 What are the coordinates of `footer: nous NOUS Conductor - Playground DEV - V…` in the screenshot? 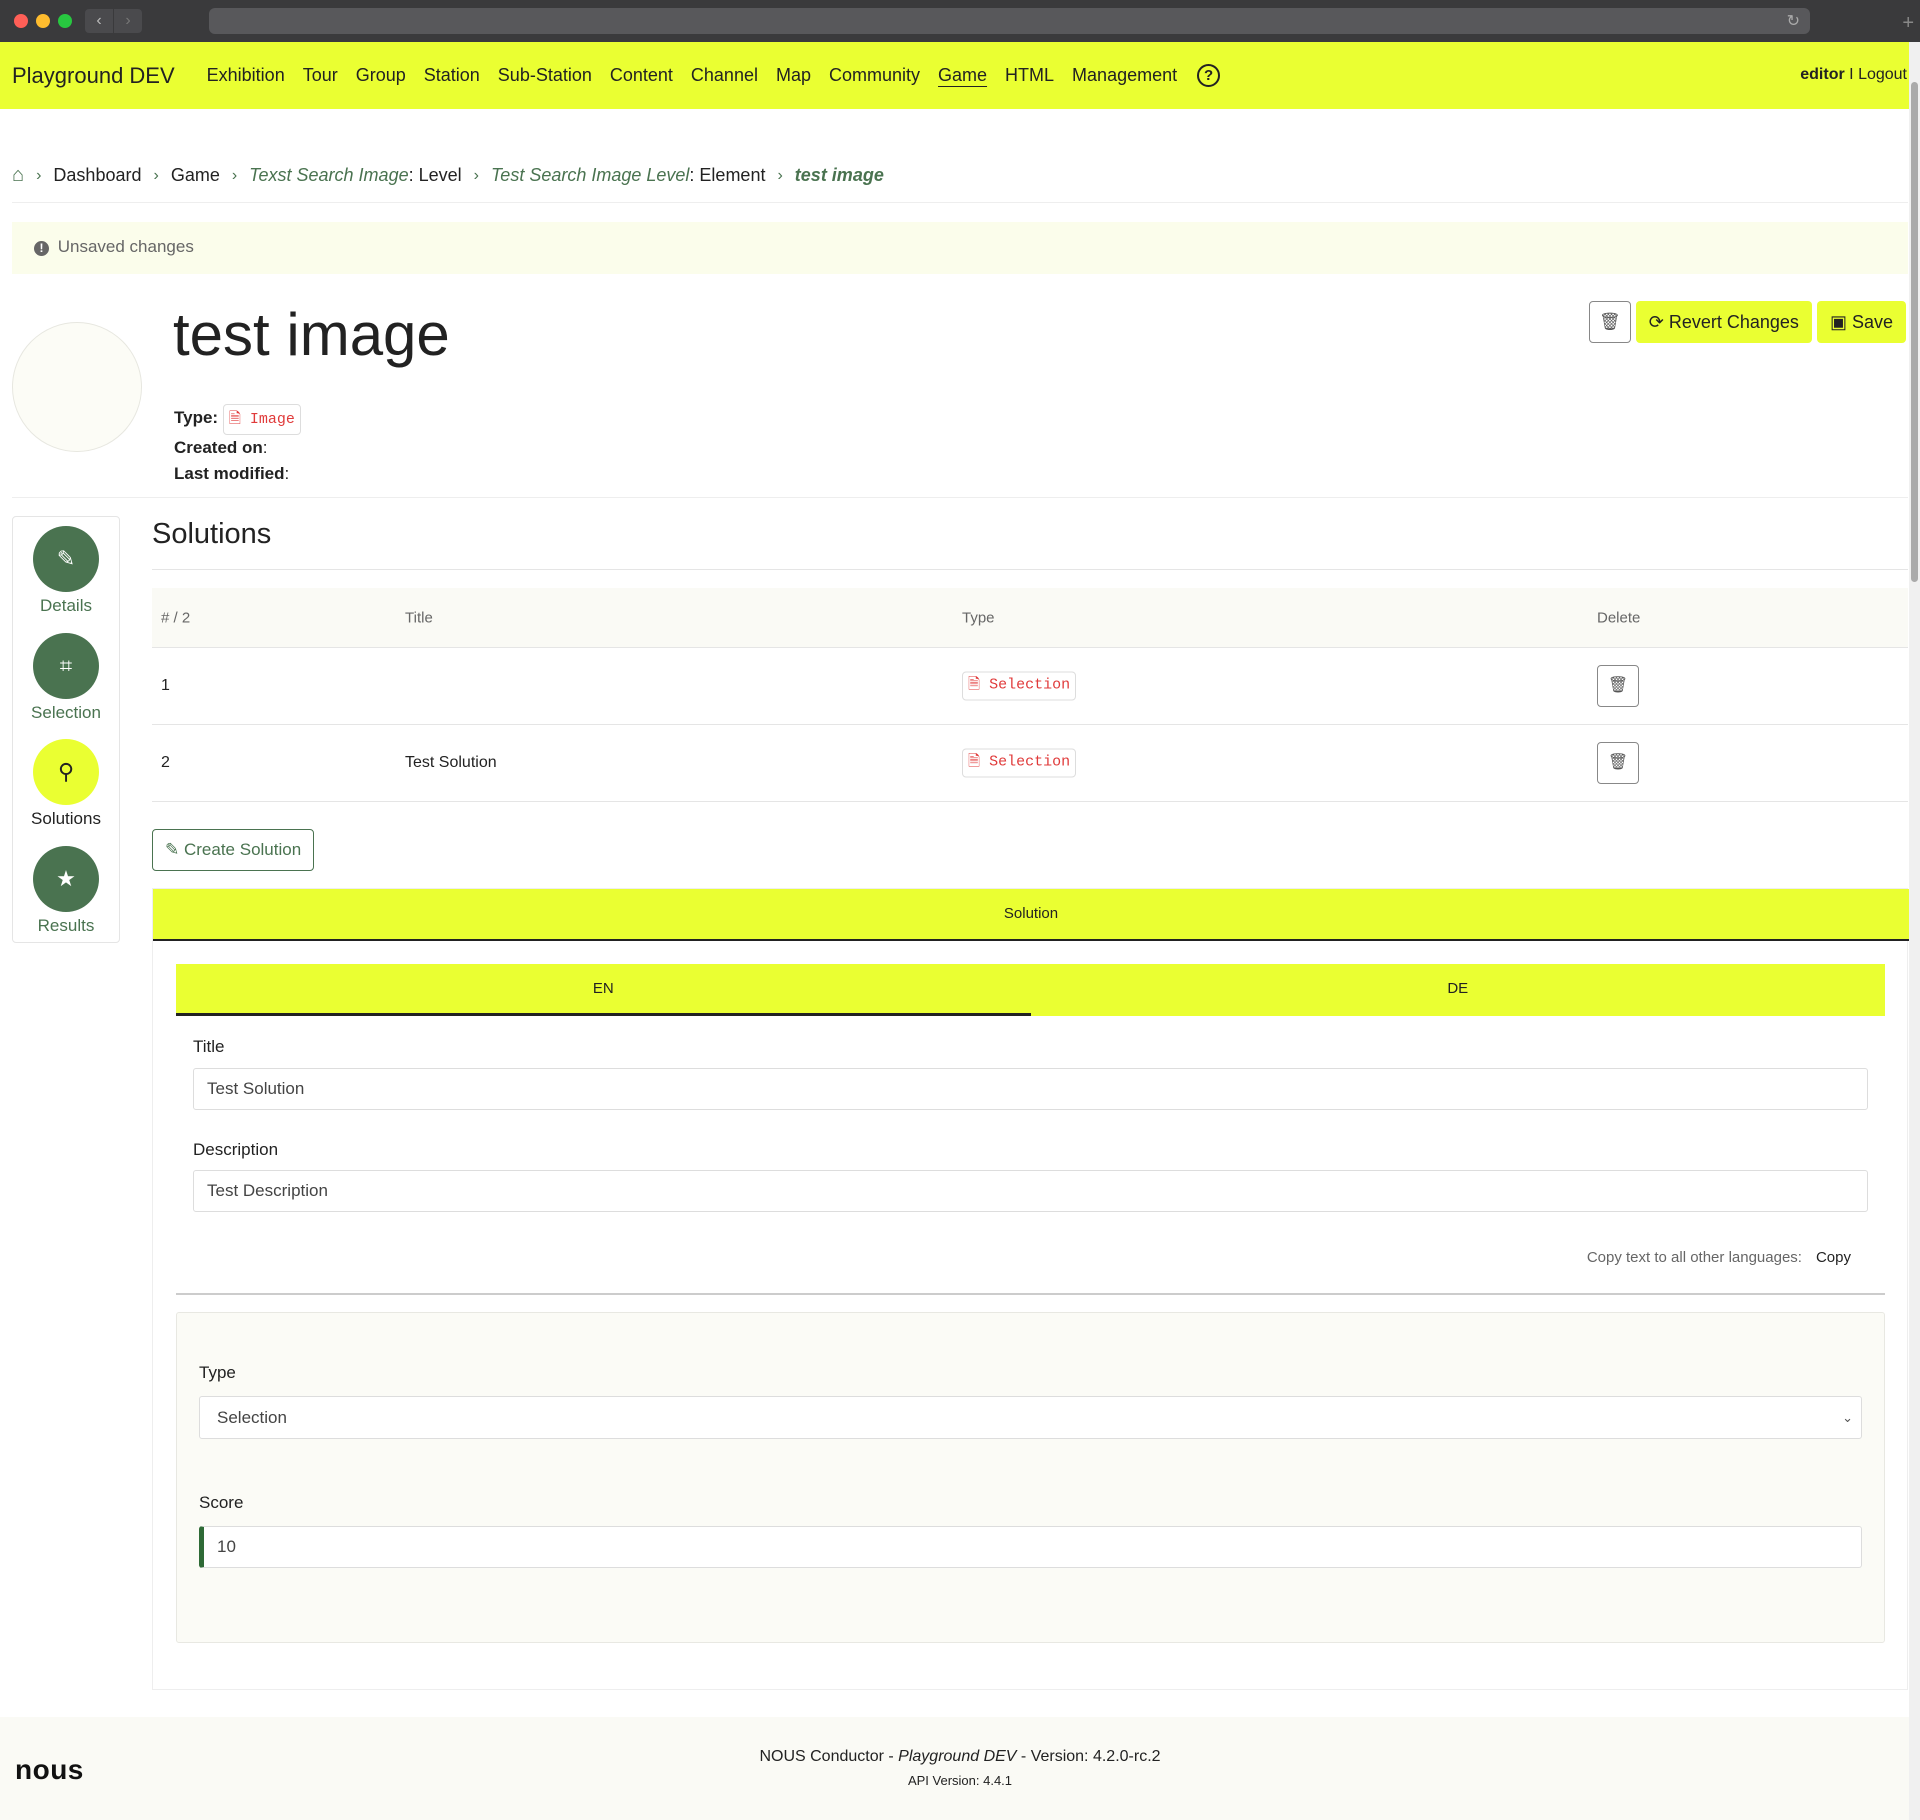 It's located at (954, 1768).